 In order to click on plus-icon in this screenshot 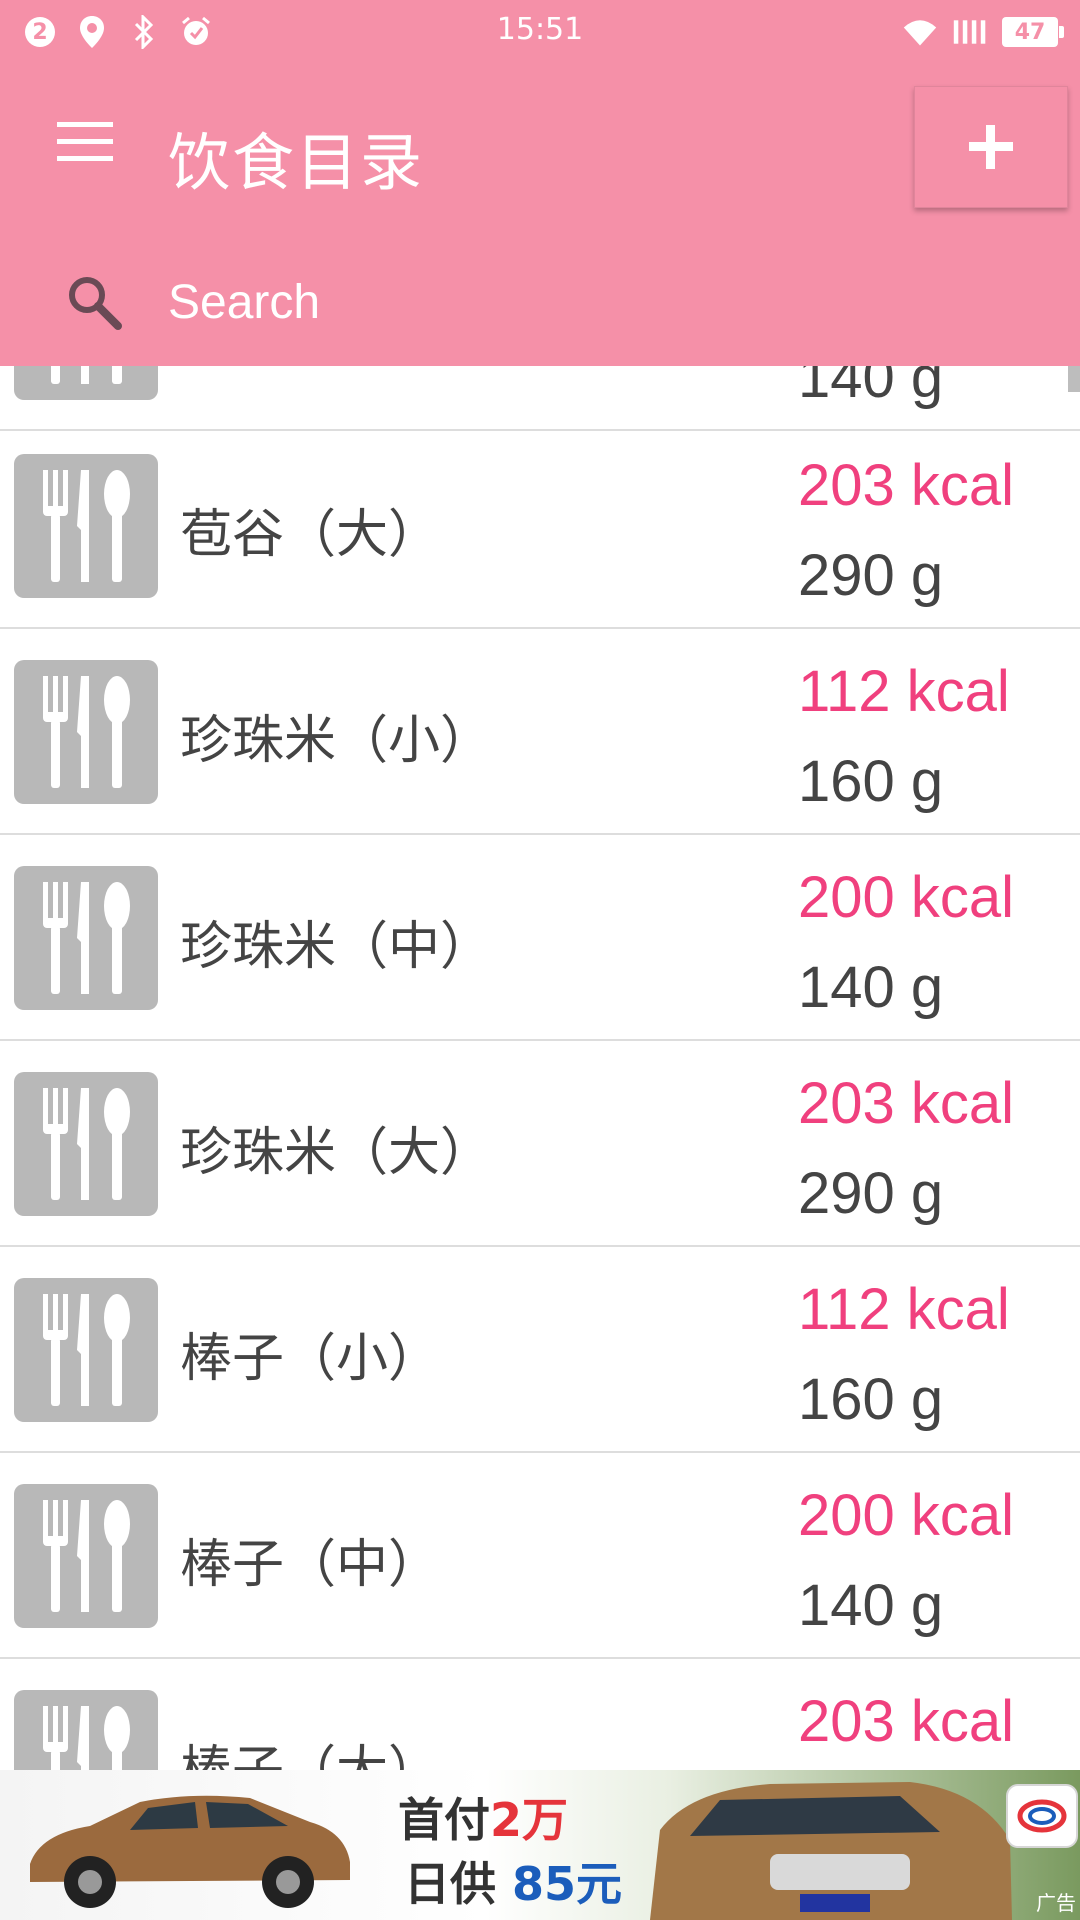, I will do `click(991, 147)`.